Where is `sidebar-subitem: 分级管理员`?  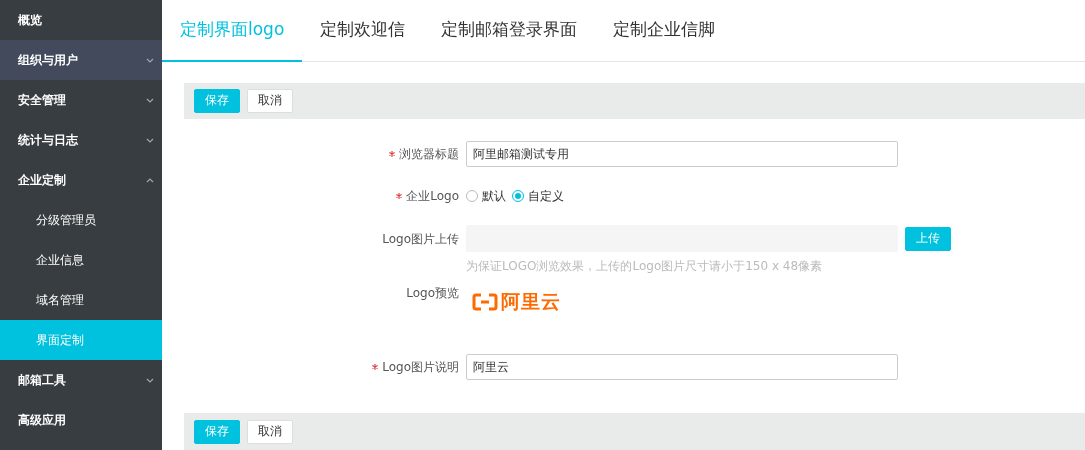 sidebar-subitem: 分级管理员 is located at coordinates (81, 220).